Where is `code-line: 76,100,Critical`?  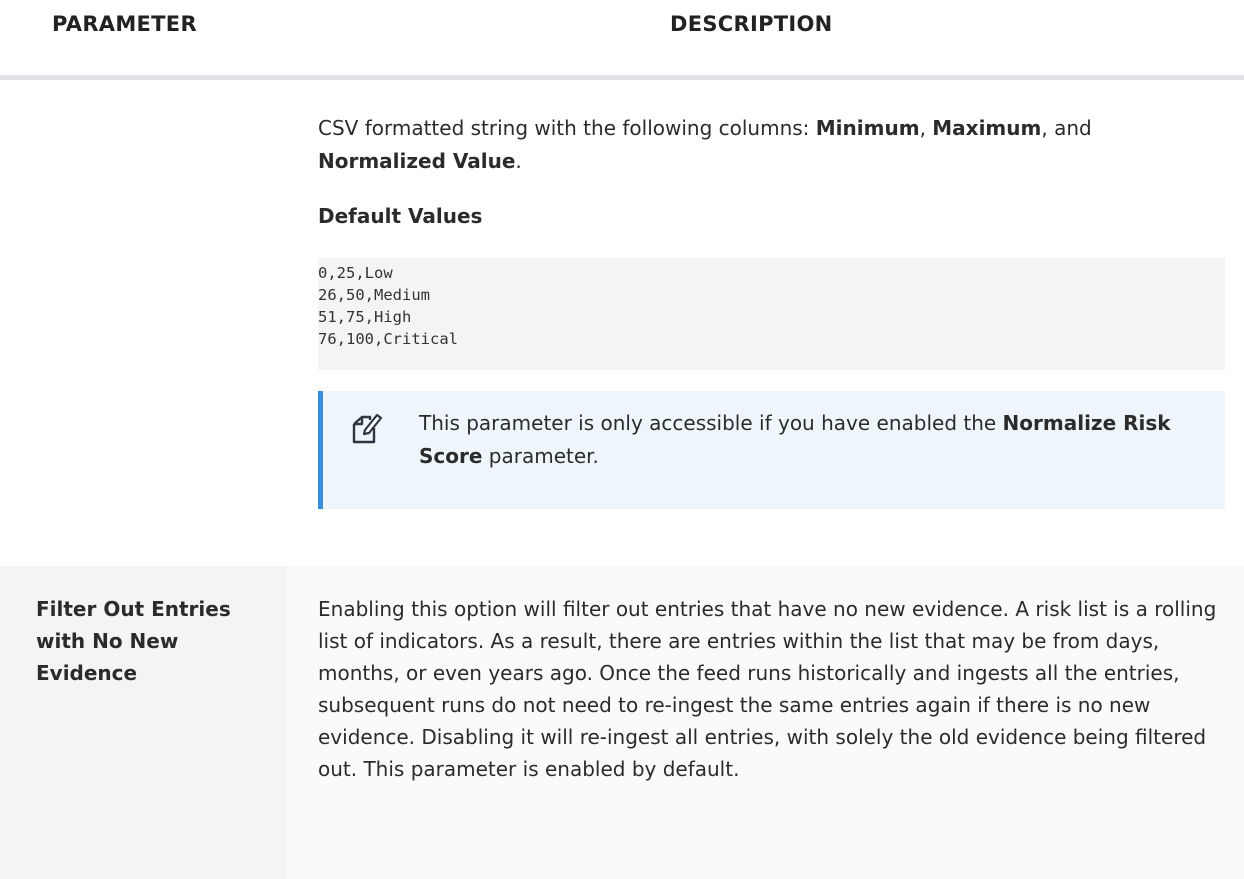
code-line: 76,100,Critical is located at coordinates (388, 339).